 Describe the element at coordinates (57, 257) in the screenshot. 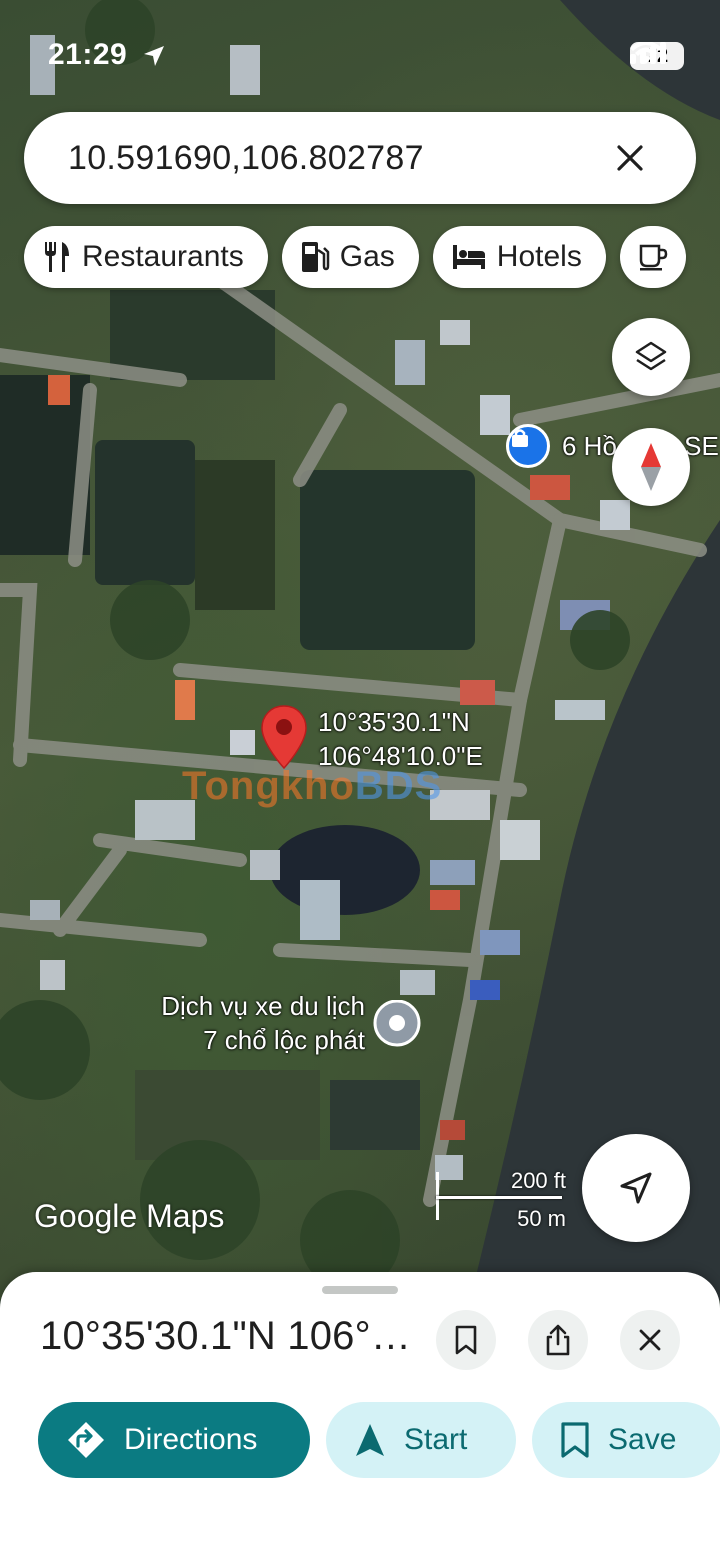

I see `fork-knife-icon` at that location.